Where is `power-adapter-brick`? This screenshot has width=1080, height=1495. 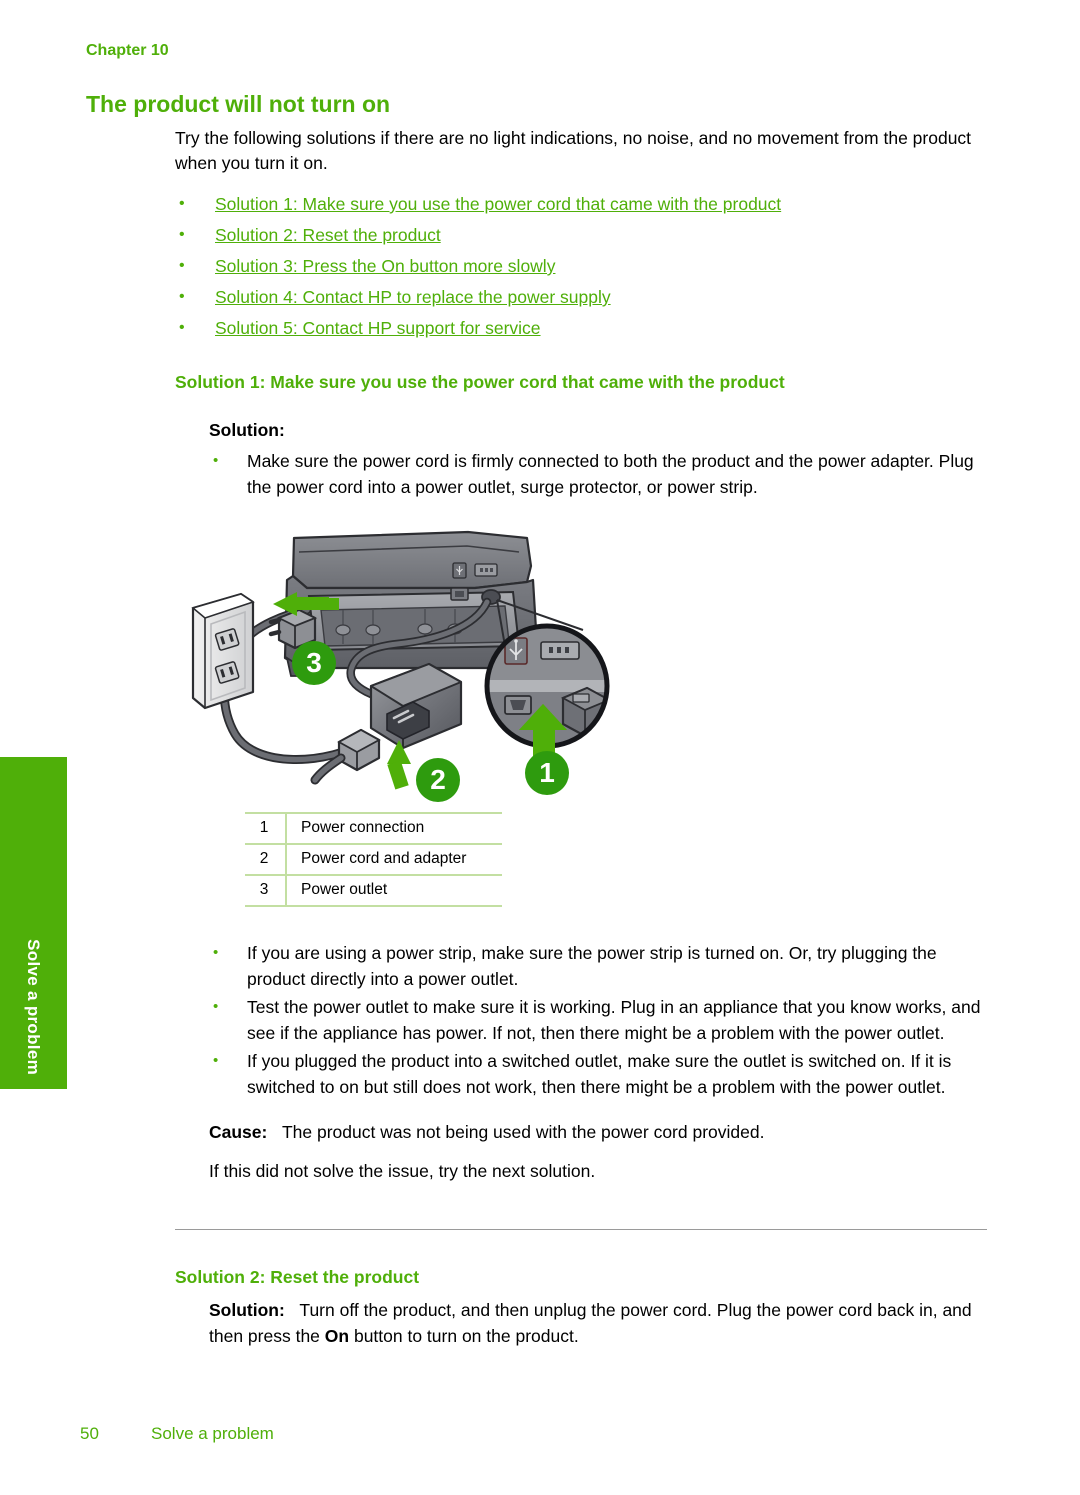 power-adapter-brick is located at coordinates (416, 706).